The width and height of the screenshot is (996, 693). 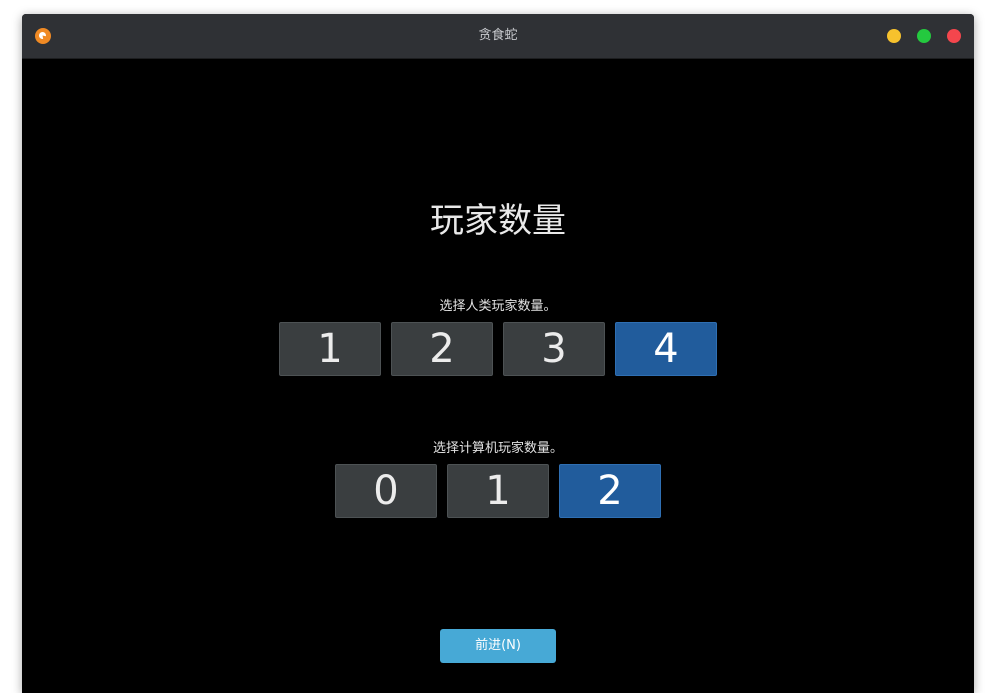 What do you see at coordinates (498, 306) in the screenshot?
I see `human-players-label: 选择人类玩家数量。` at bounding box center [498, 306].